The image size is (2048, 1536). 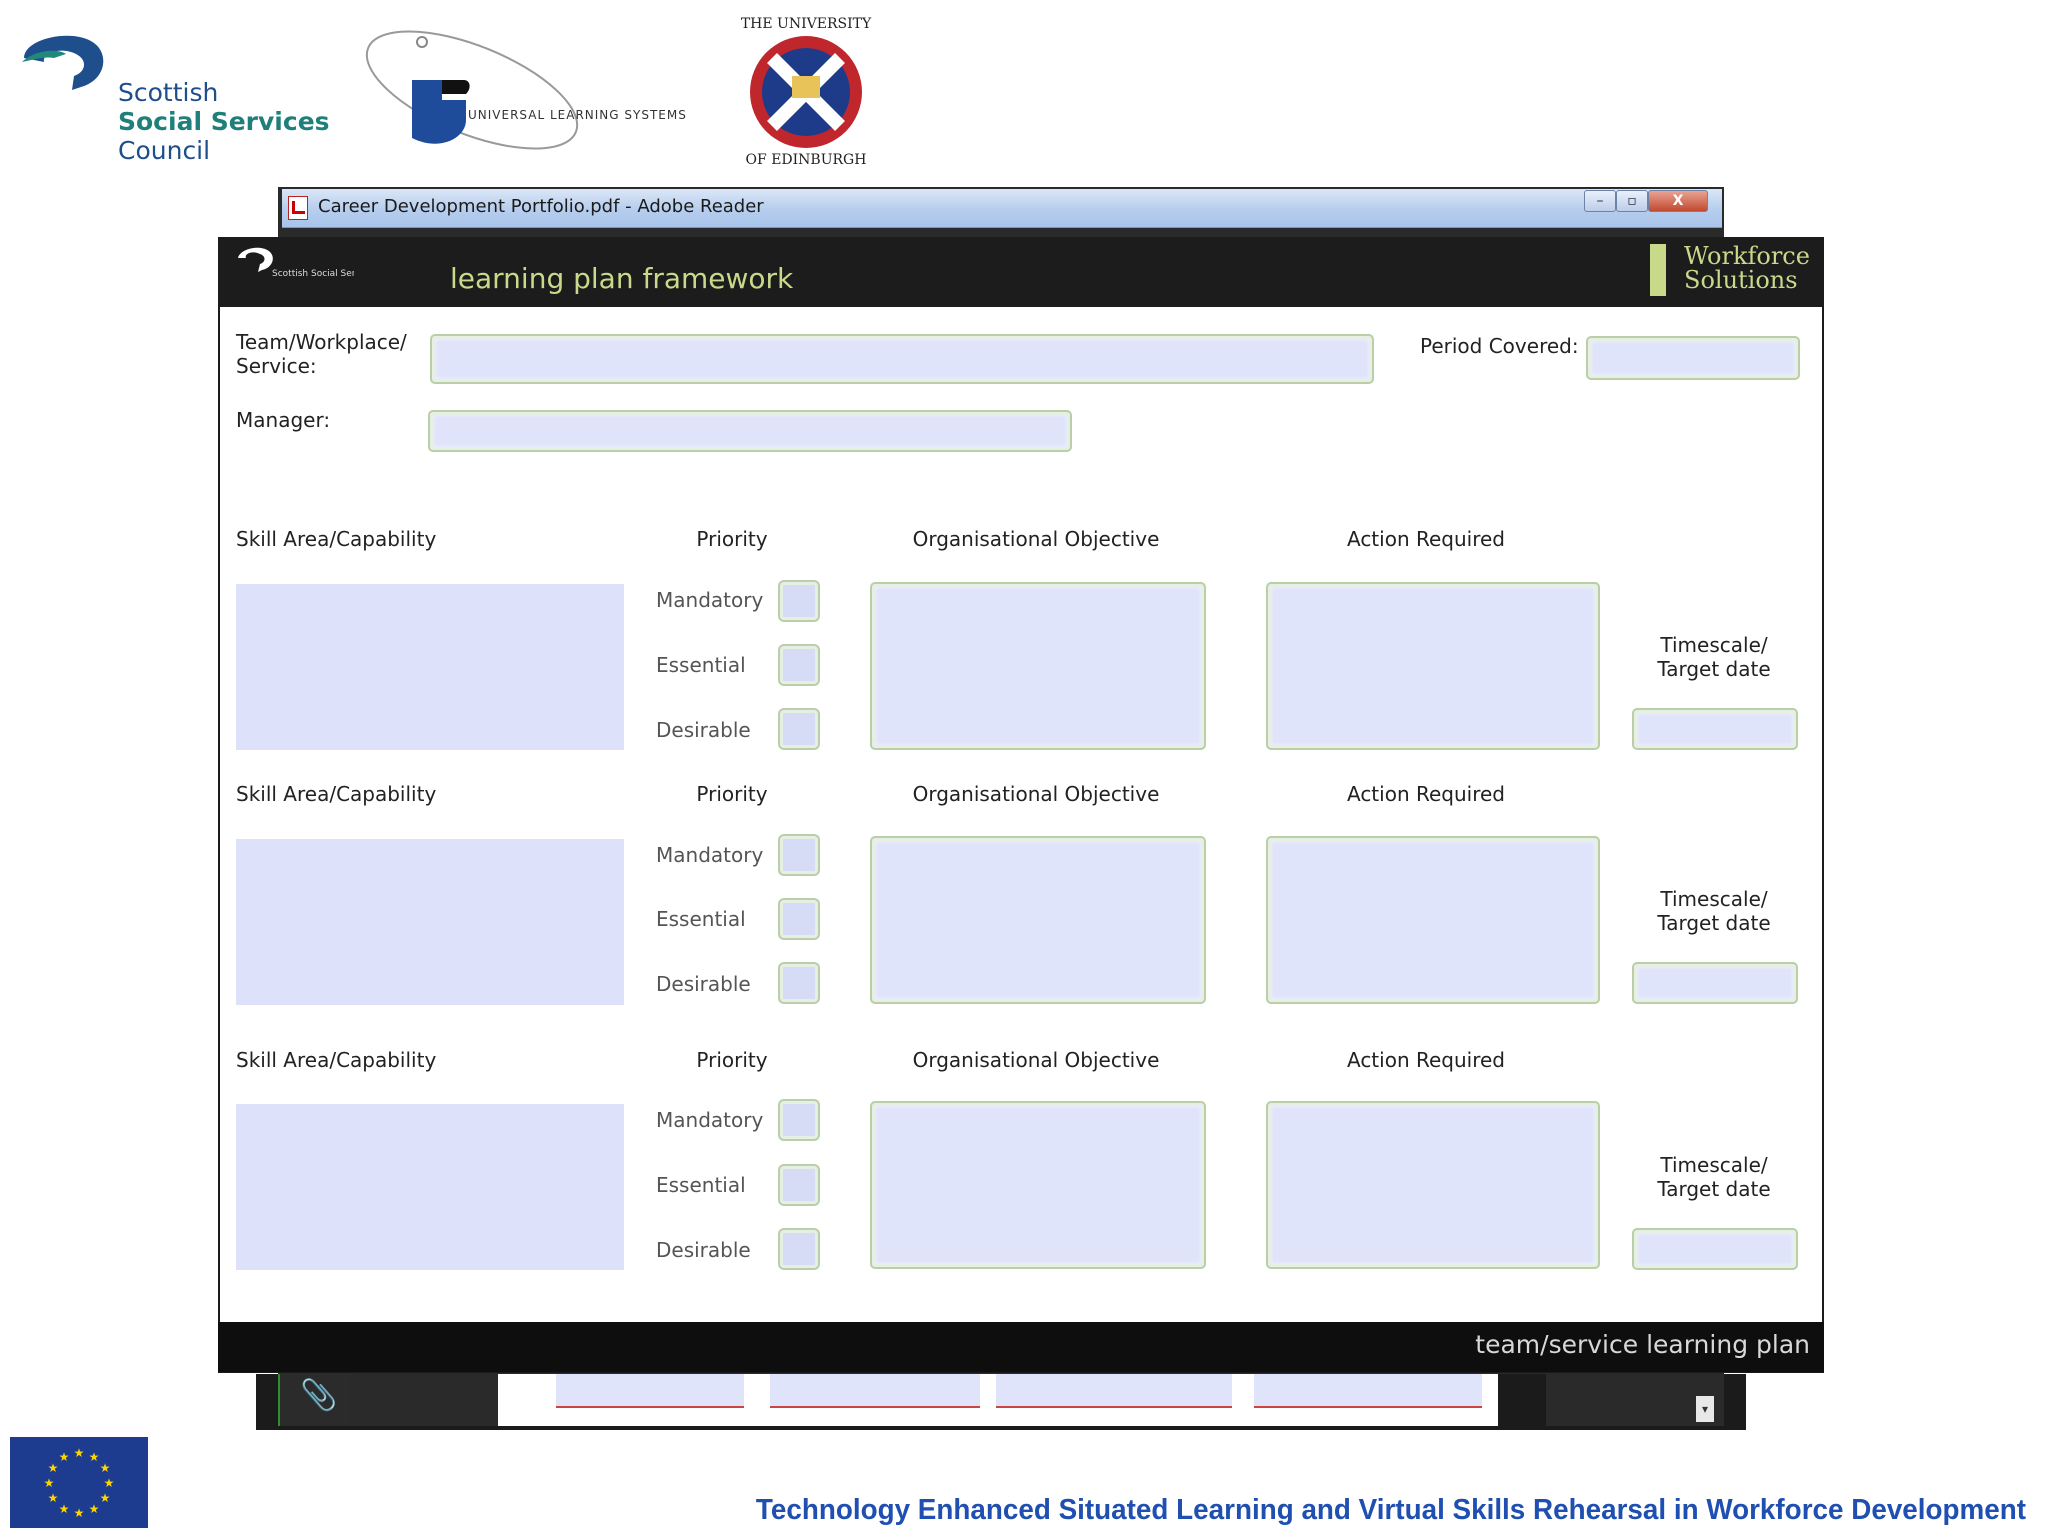 What do you see at coordinates (1747, 256) in the screenshot?
I see `workforce-logo-line1: Workforce` at bounding box center [1747, 256].